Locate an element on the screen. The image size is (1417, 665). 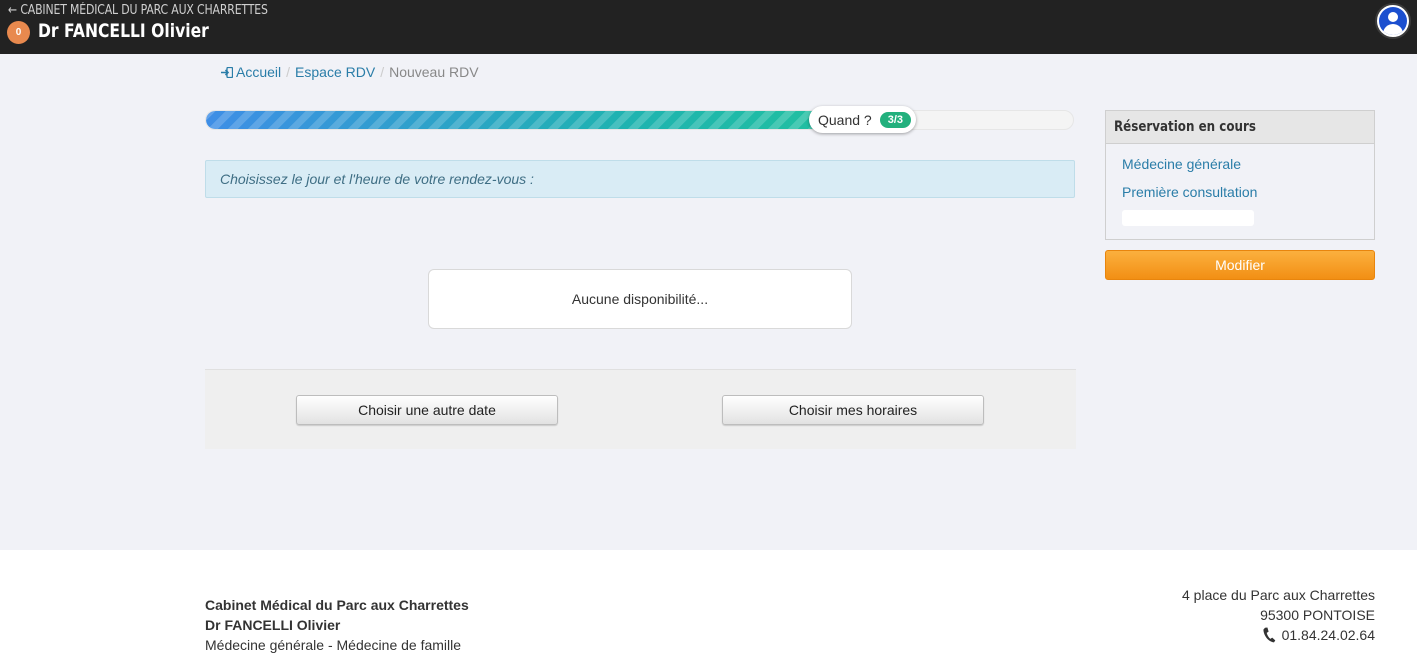
breadcrumb-space: Espace RDV is located at coordinates (335, 72).